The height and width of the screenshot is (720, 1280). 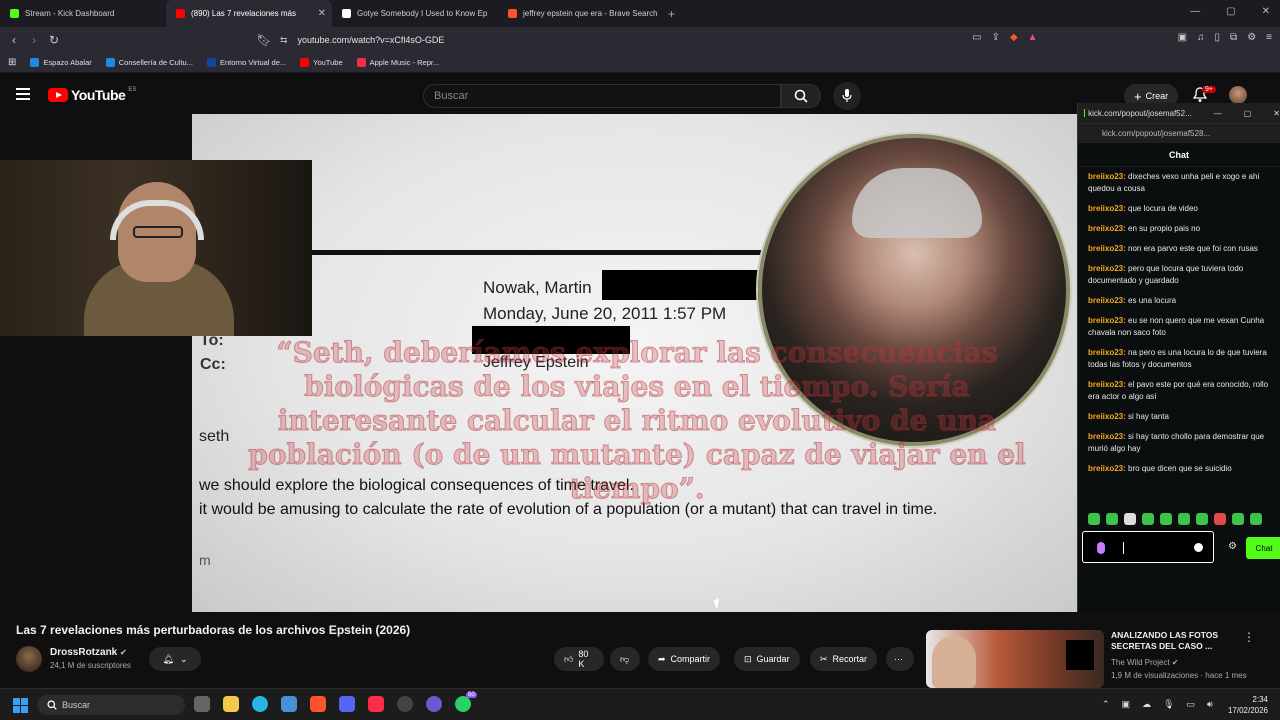 What do you see at coordinates (289, 704) in the screenshot?
I see `store-icon` at bounding box center [289, 704].